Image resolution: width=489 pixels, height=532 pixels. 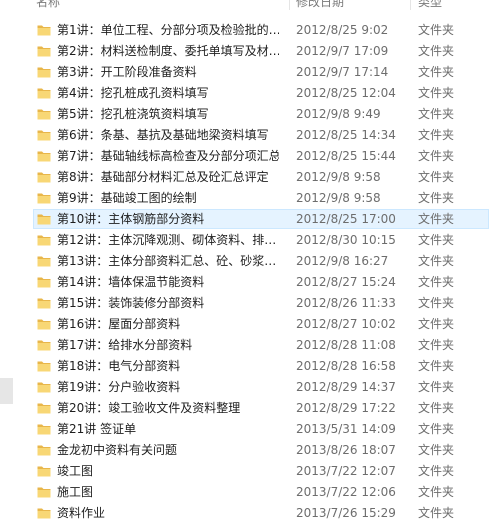 I want to click on table-row: 竣工图 2013/7/22 12:07 文件夹, so click(x=244, y=471).